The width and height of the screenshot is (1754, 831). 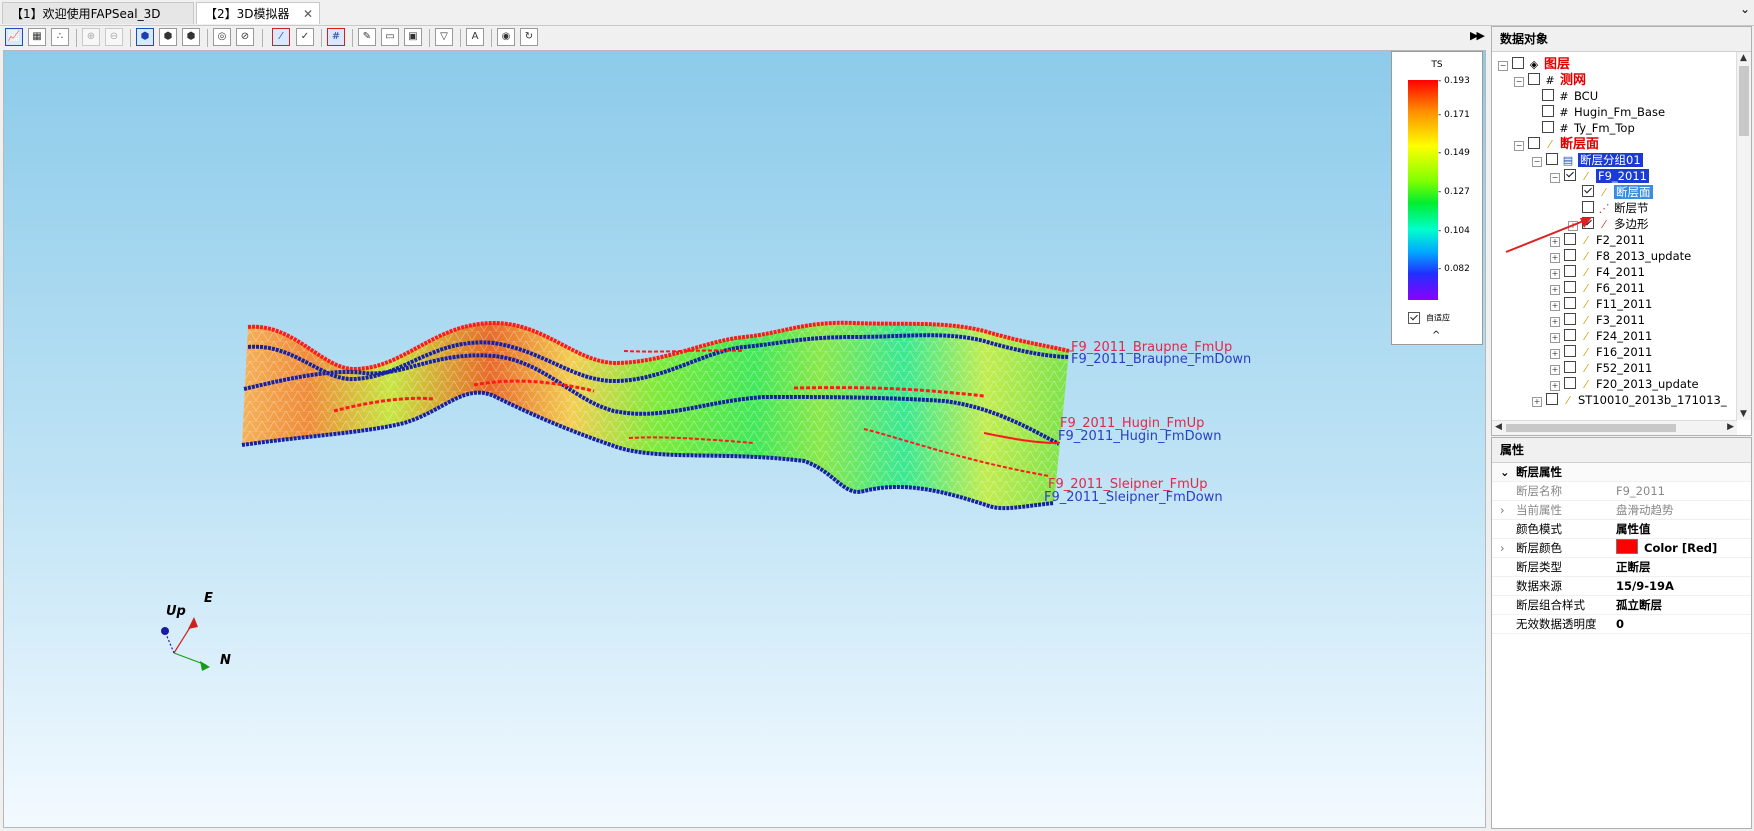 What do you see at coordinates (529, 37) in the screenshot?
I see `refresh-icon: ↻` at bounding box center [529, 37].